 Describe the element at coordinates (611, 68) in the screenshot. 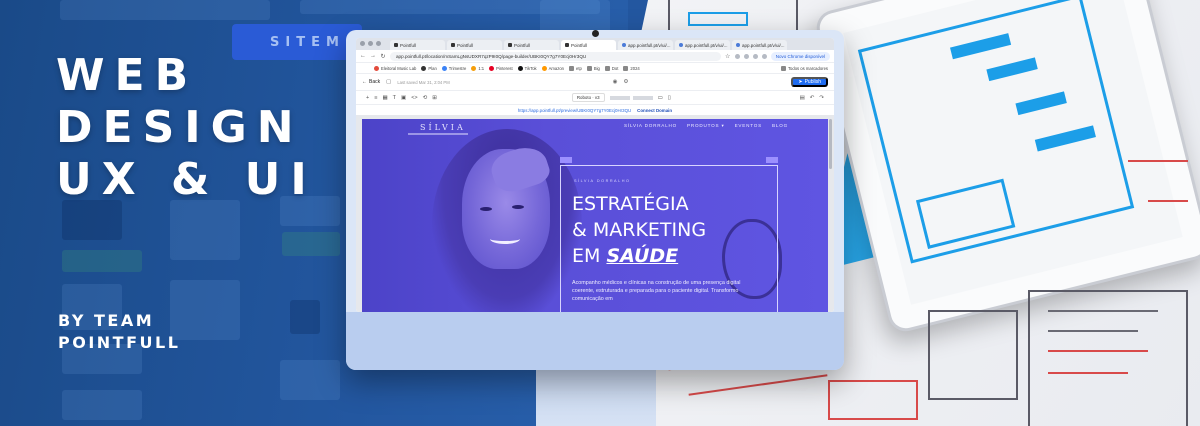

I see `bookmark-folder: Dot` at that location.